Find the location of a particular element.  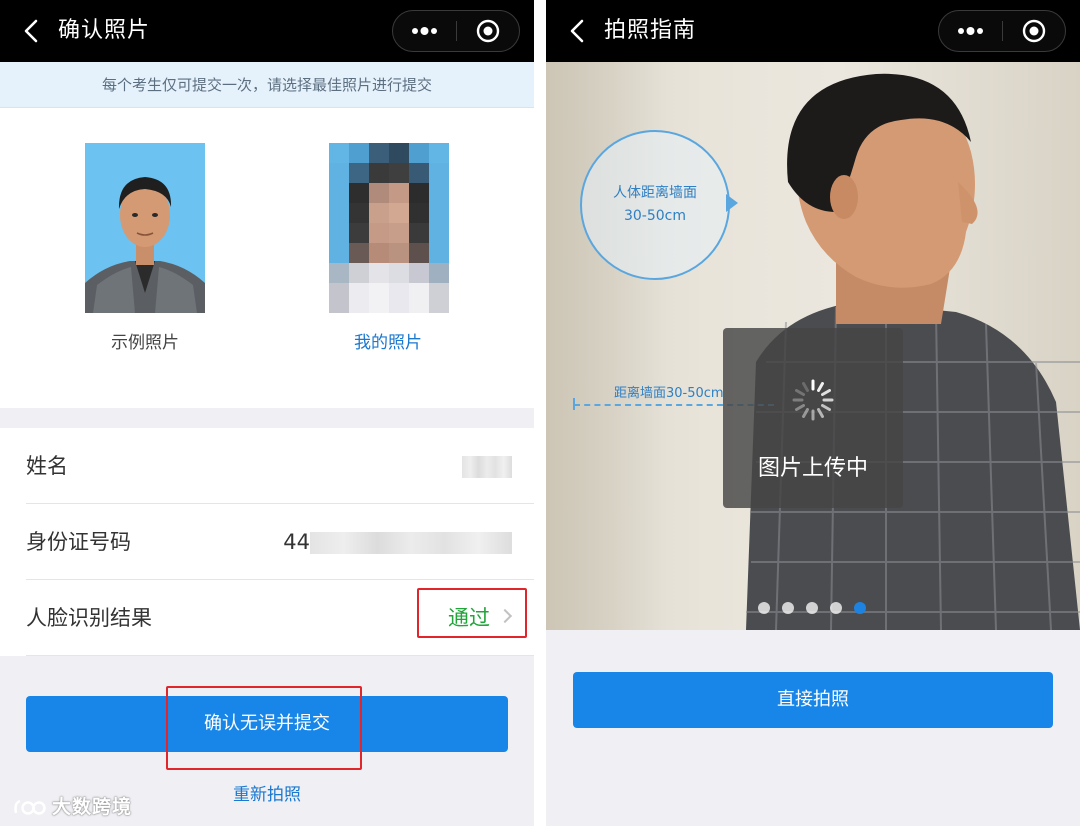

nav-bar: 确认照片 is located at coordinates (267, 31).